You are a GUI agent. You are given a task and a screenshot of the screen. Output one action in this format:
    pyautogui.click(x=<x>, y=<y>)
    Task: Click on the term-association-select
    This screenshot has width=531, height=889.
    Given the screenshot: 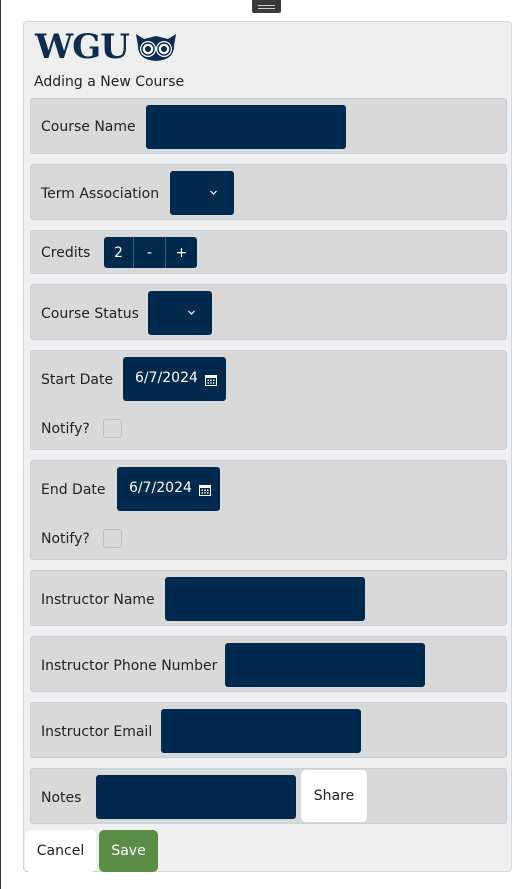 What is the action you would take?
    pyautogui.click(x=202, y=193)
    